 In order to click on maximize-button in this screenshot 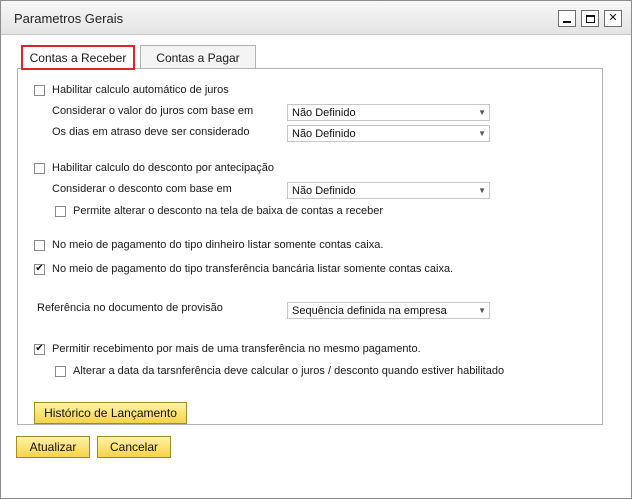, I will do `click(590, 18)`.